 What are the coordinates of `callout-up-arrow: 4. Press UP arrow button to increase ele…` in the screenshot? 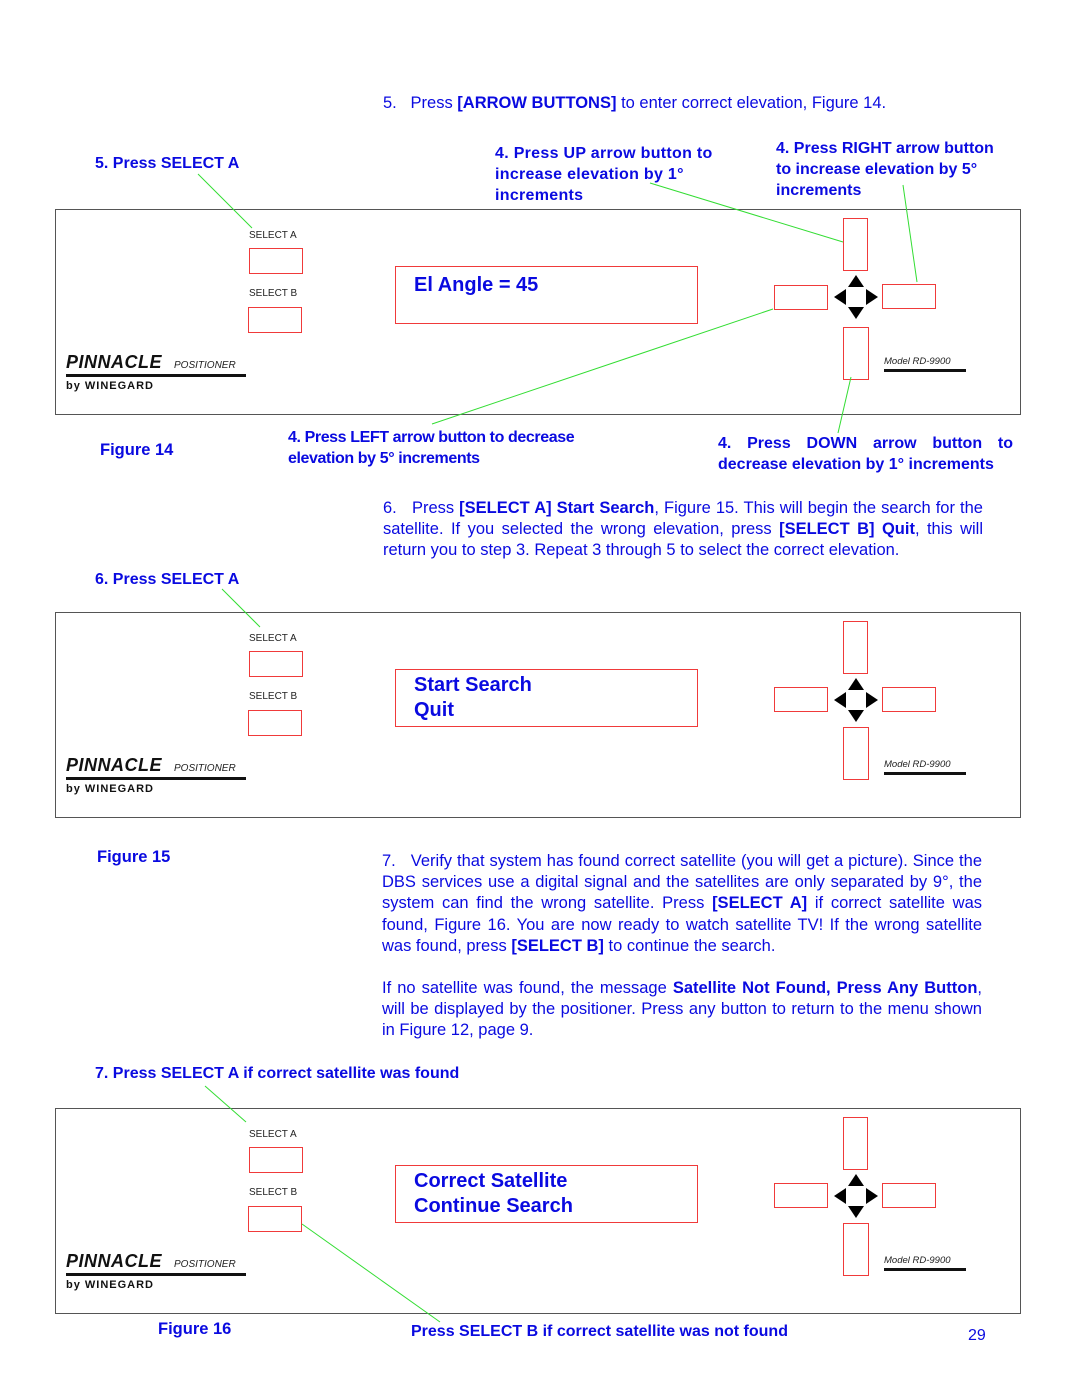 It's located at (604, 174).